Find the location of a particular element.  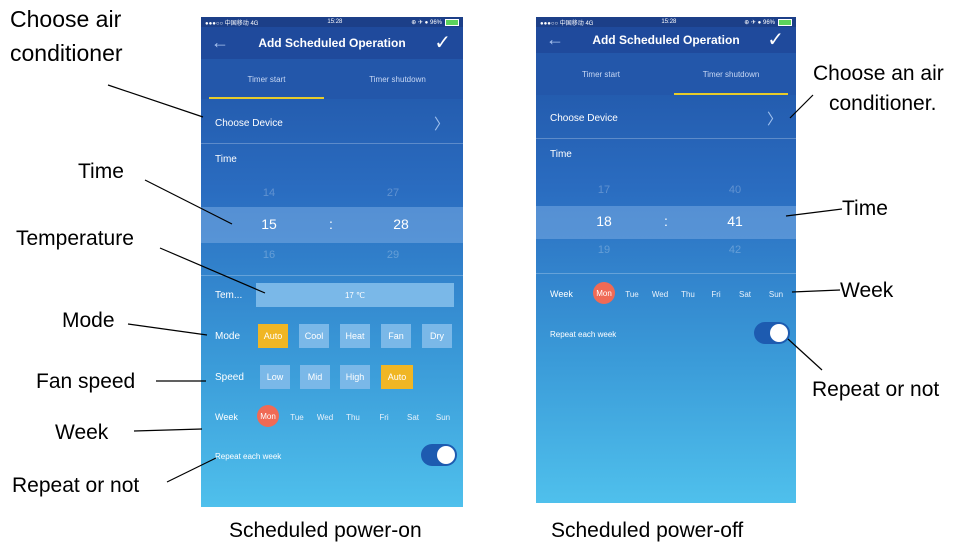

leader-choose-ac-left is located at coordinates (155, 101).